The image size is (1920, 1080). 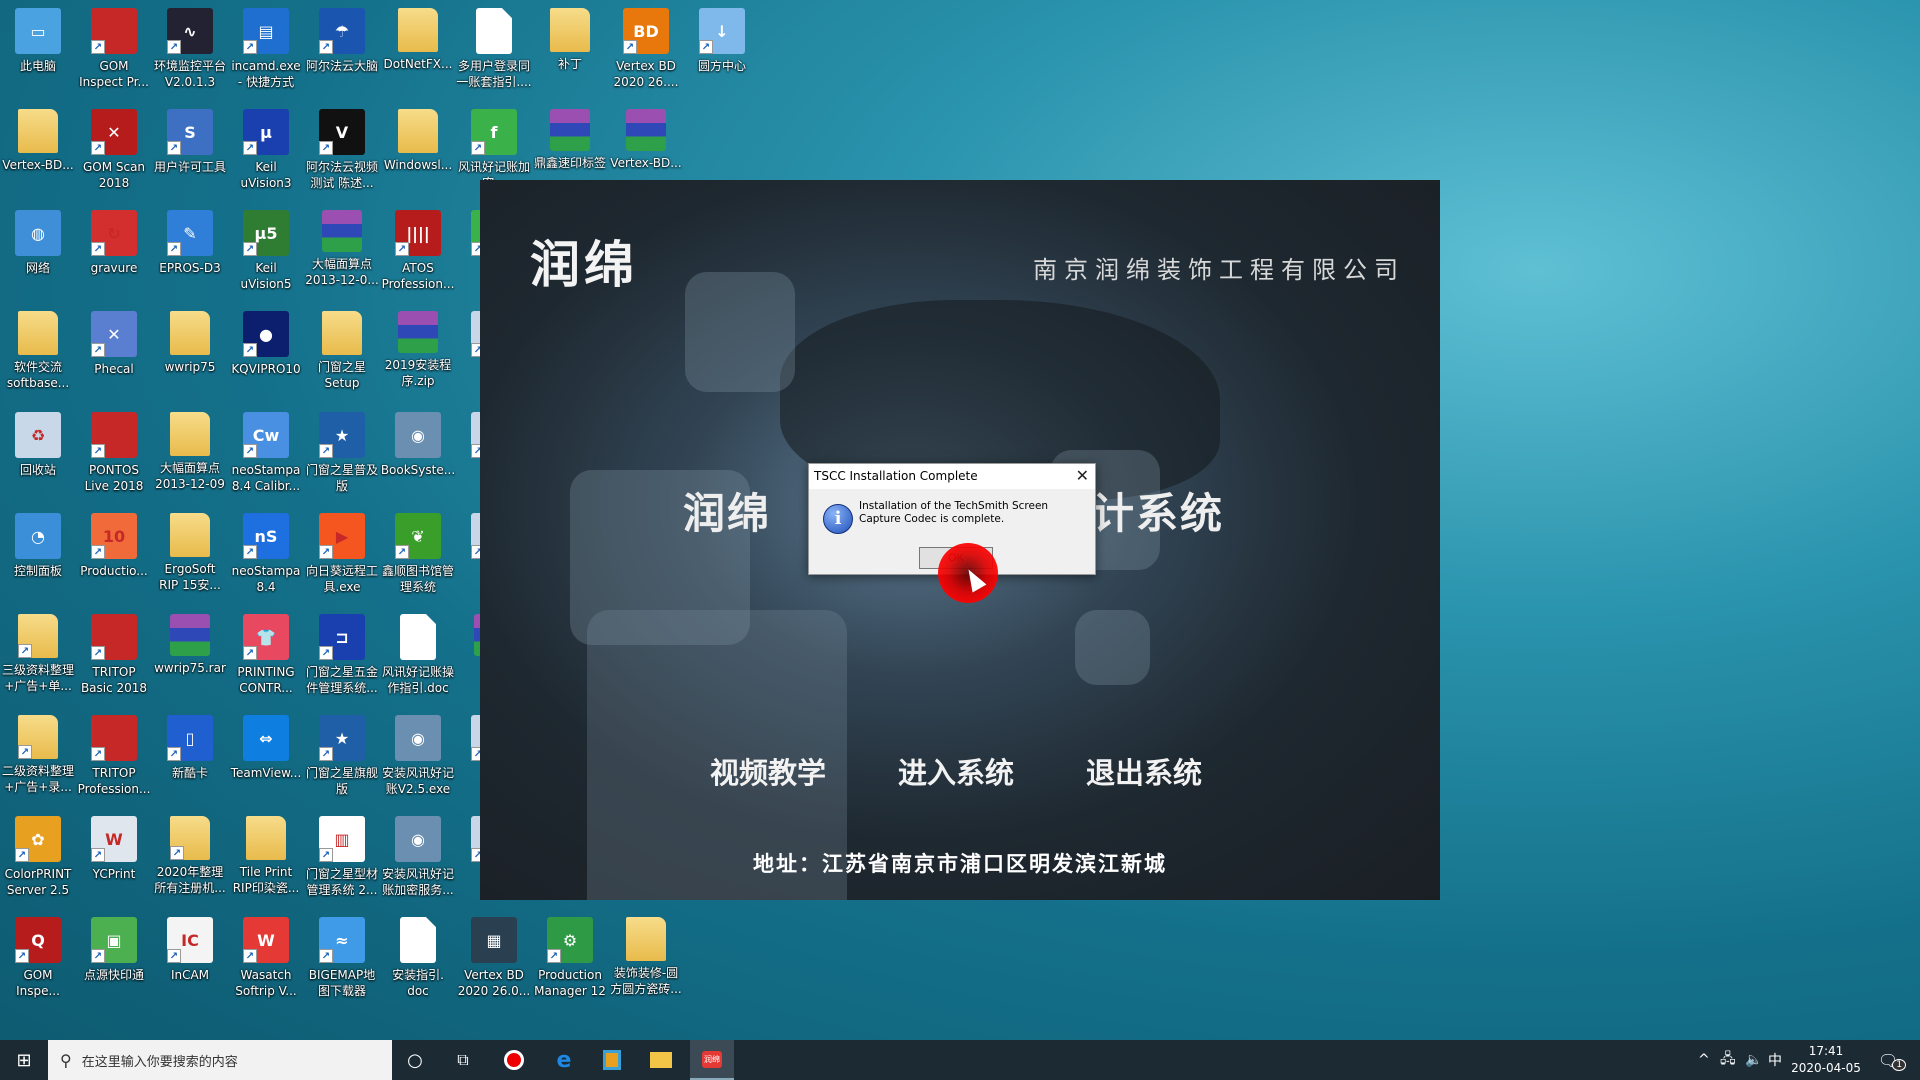 What do you see at coordinates (190, 454) in the screenshot?
I see `desktop-icon: 大幅面算点 2013-12-09` at bounding box center [190, 454].